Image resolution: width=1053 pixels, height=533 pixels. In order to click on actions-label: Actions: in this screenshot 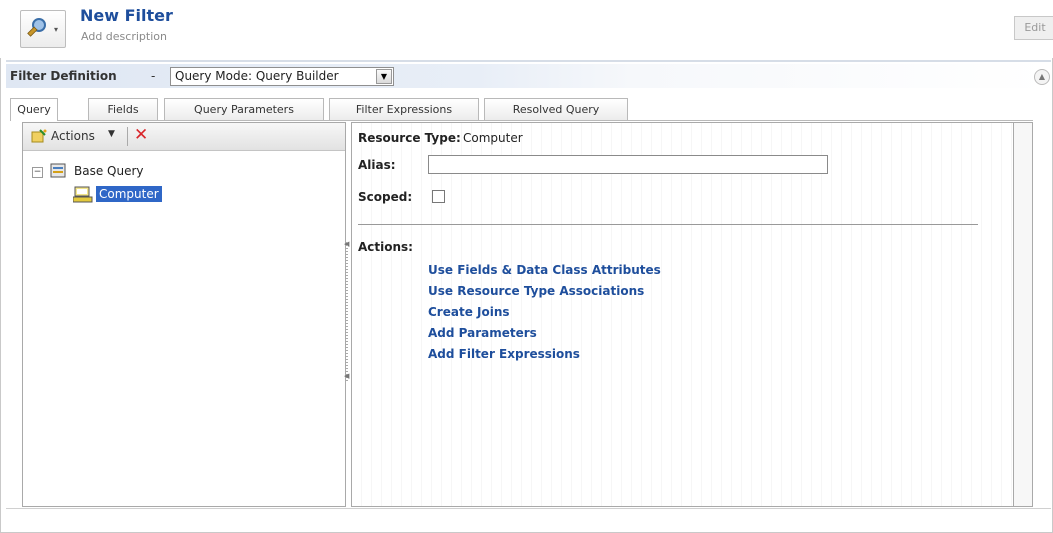, I will do `click(385, 247)`.